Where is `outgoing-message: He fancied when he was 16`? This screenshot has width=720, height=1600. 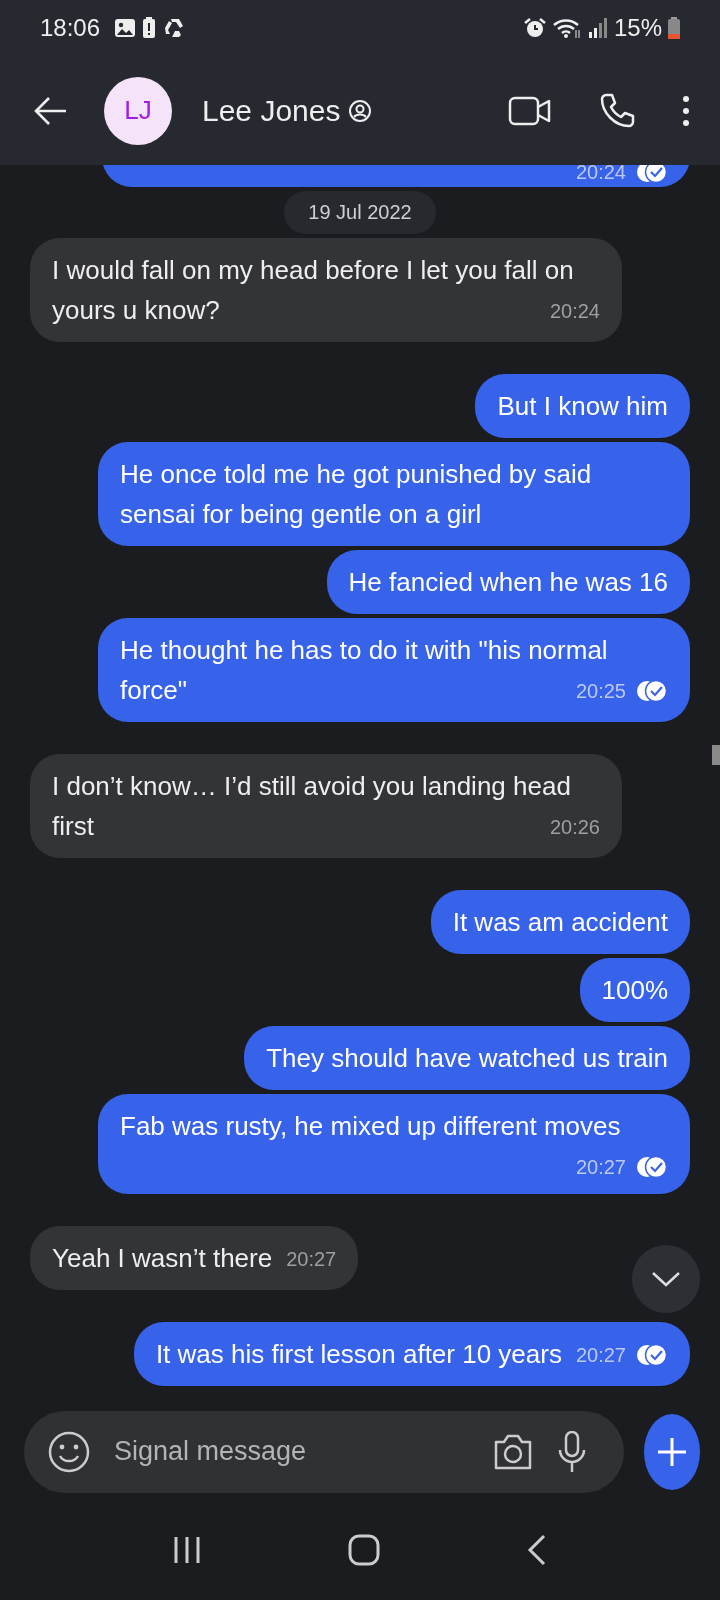 outgoing-message: He fancied when he was 16 is located at coordinates (508, 582).